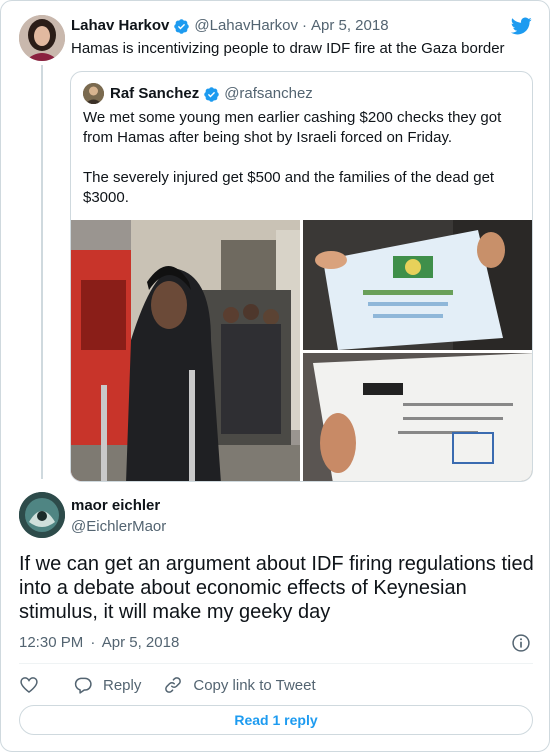 The image size is (550, 752). What do you see at coordinates (417, 285) in the screenshot?
I see `photo-check-front` at bounding box center [417, 285].